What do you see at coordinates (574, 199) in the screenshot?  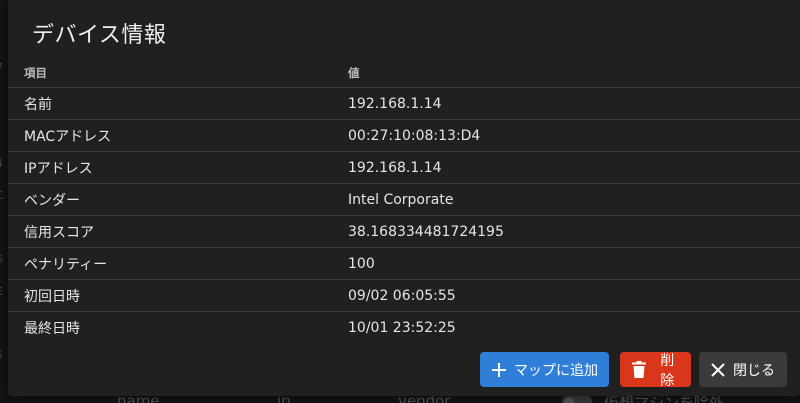 I see `row-value: Intel Corporate` at bounding box center [574, 199].